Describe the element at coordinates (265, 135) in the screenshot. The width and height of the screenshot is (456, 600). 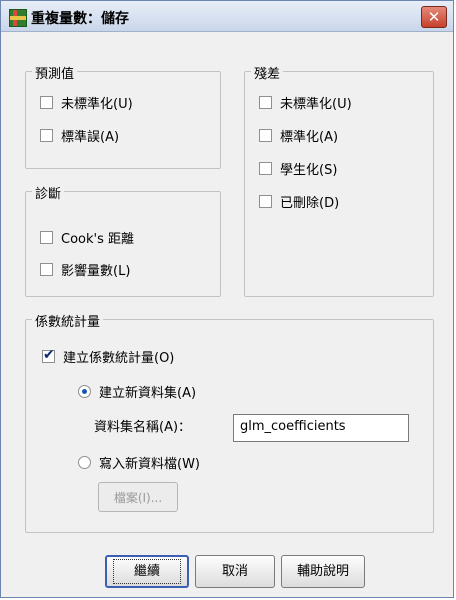
I see `residual-standardized-checkbox` at that location.